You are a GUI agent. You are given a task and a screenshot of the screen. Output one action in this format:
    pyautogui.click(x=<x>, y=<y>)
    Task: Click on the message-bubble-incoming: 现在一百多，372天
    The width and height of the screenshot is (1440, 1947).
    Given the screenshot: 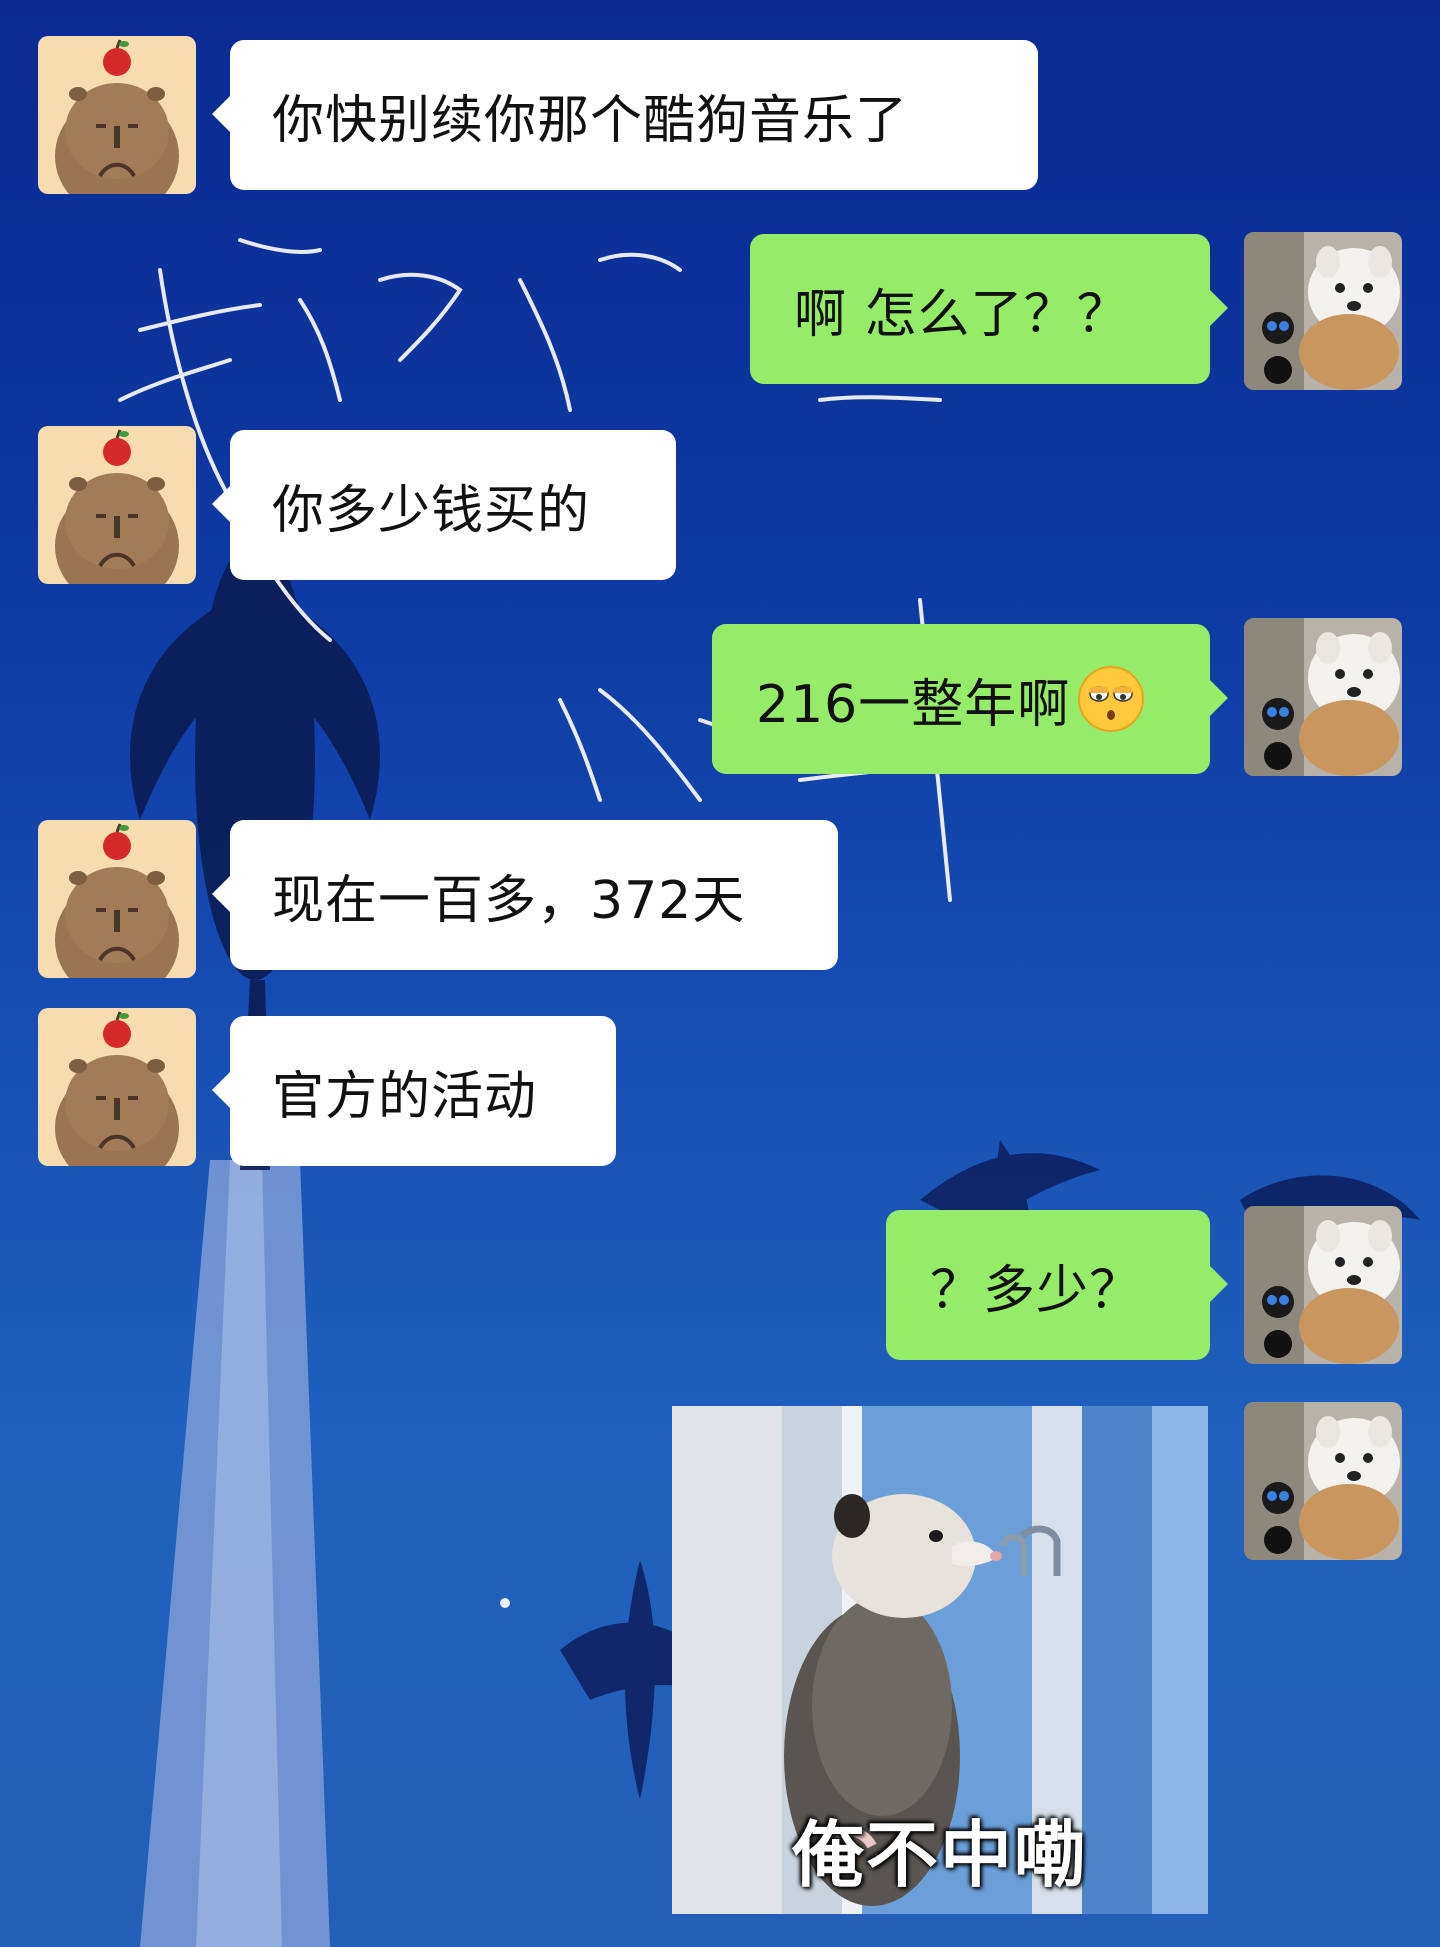 What is the action you would take?
    pyautogui.click(x=525, y=895)
    